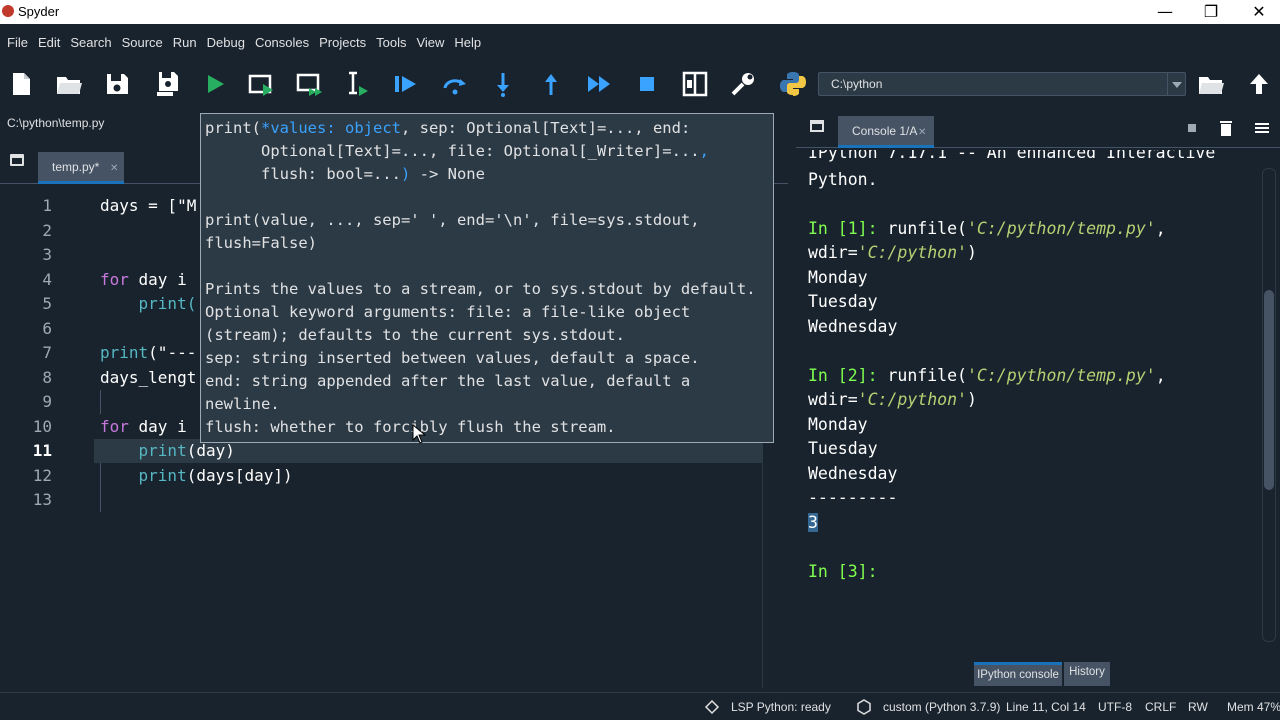  Describe the element at coordinates (912, 399) in the screenshot. I see `console-string: 'C:/python'` at that location.